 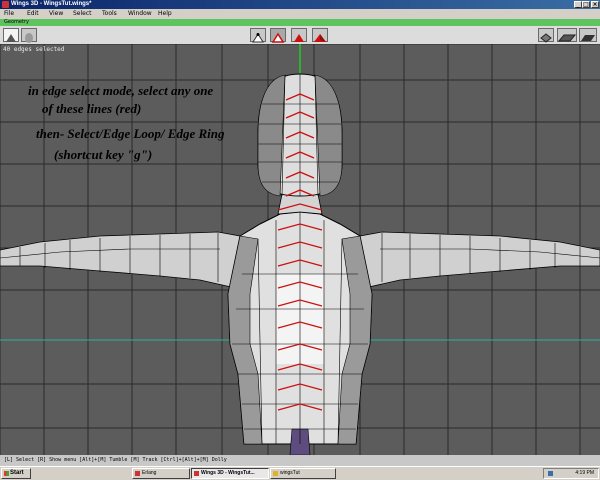 I want to click on wire-sphere-icon, so click(x=29, y=38).